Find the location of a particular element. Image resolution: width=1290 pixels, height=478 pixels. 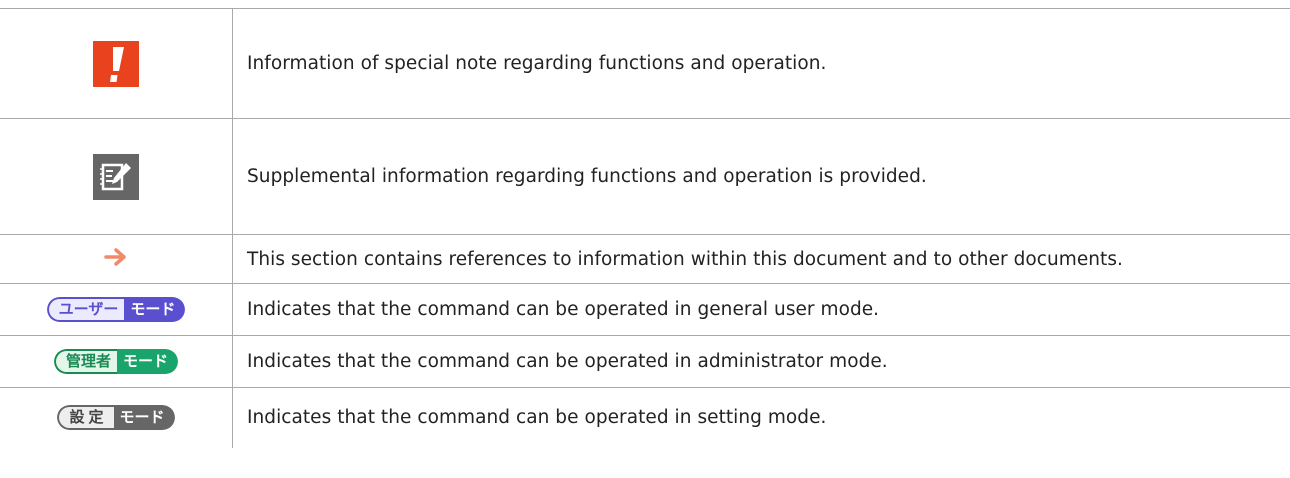

warning-exclamation-icon is located at coordinates (116, 63).